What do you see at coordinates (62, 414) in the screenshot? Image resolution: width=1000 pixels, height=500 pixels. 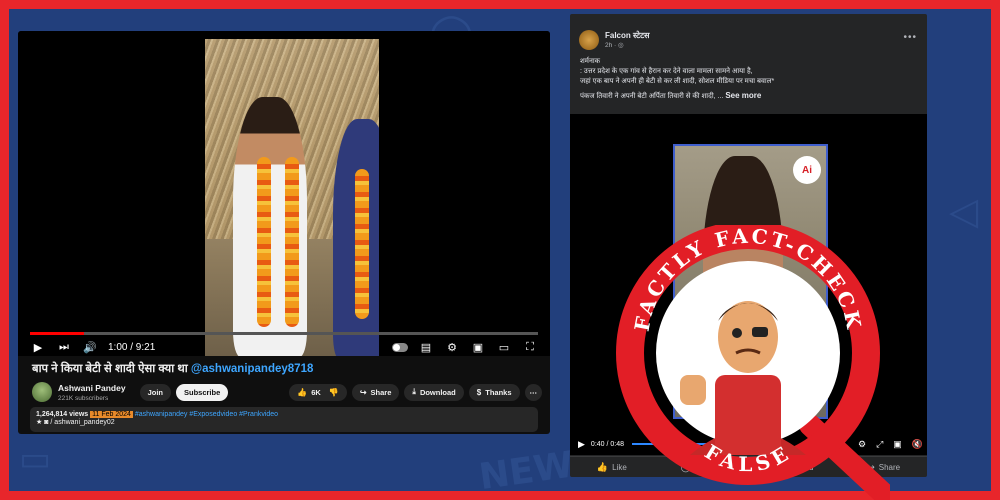 I see `view-count: 1,264,814 views` at bounding box center [62, 414].